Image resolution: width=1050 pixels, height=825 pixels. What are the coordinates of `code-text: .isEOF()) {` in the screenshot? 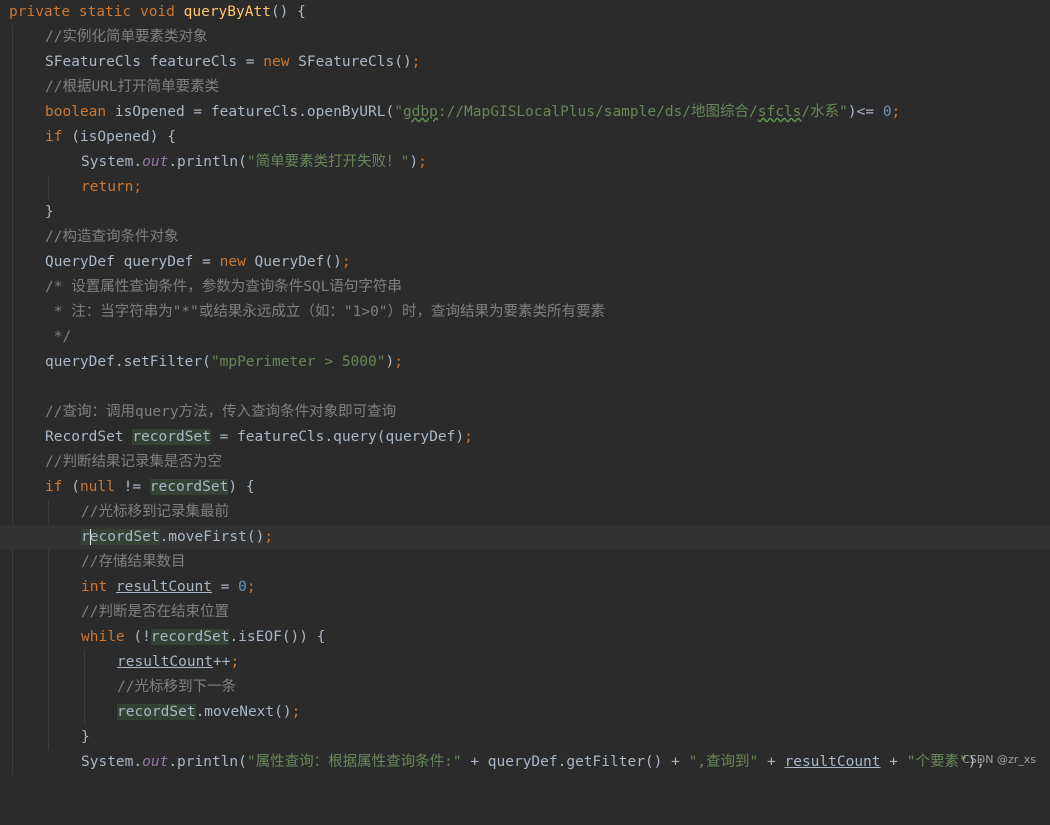 It's located at (277, 637).